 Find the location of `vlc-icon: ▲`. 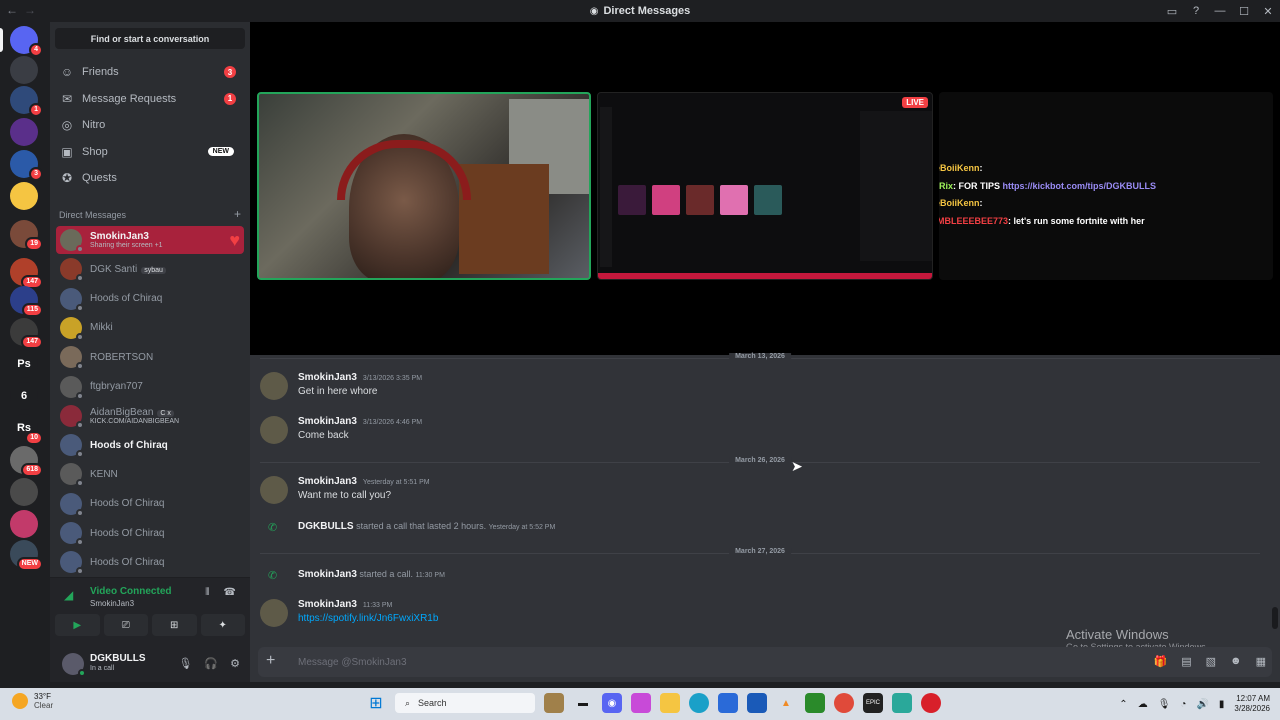

vlc-icon: ▲ is located at coordinates (786, 703).